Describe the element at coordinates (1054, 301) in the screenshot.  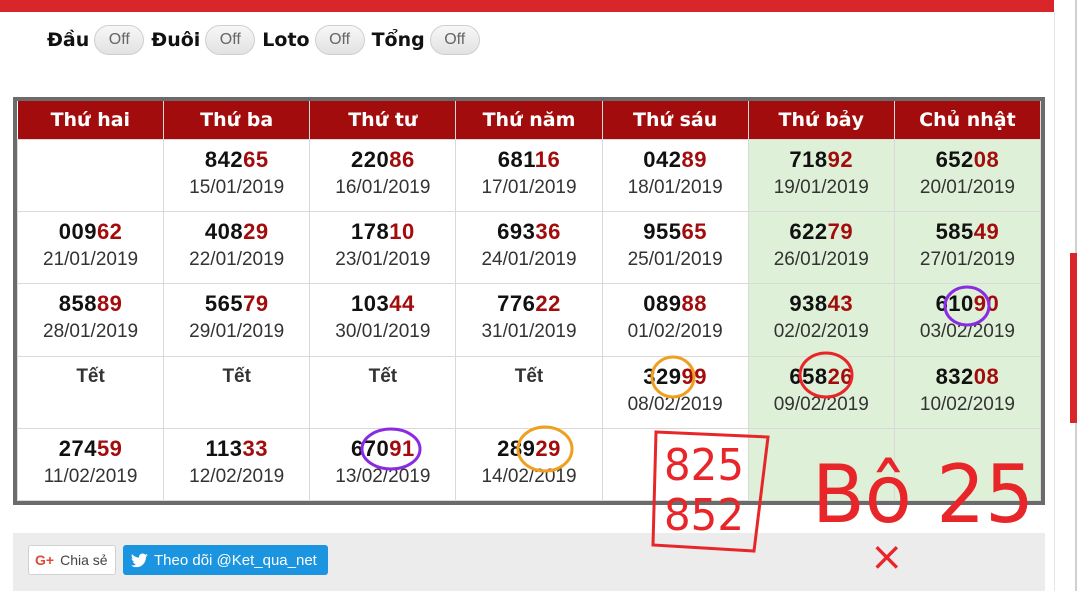
I see `content-border` at that location.